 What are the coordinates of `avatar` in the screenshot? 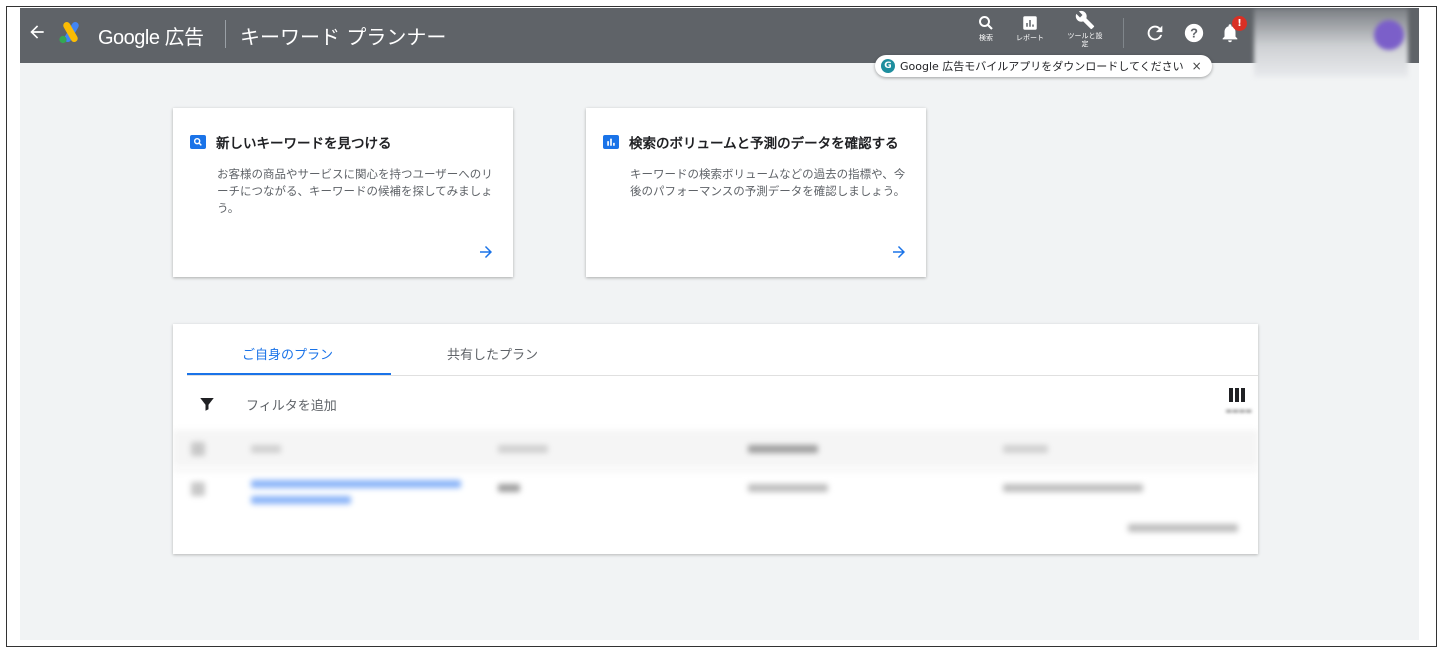 It's located at (1389, 35).